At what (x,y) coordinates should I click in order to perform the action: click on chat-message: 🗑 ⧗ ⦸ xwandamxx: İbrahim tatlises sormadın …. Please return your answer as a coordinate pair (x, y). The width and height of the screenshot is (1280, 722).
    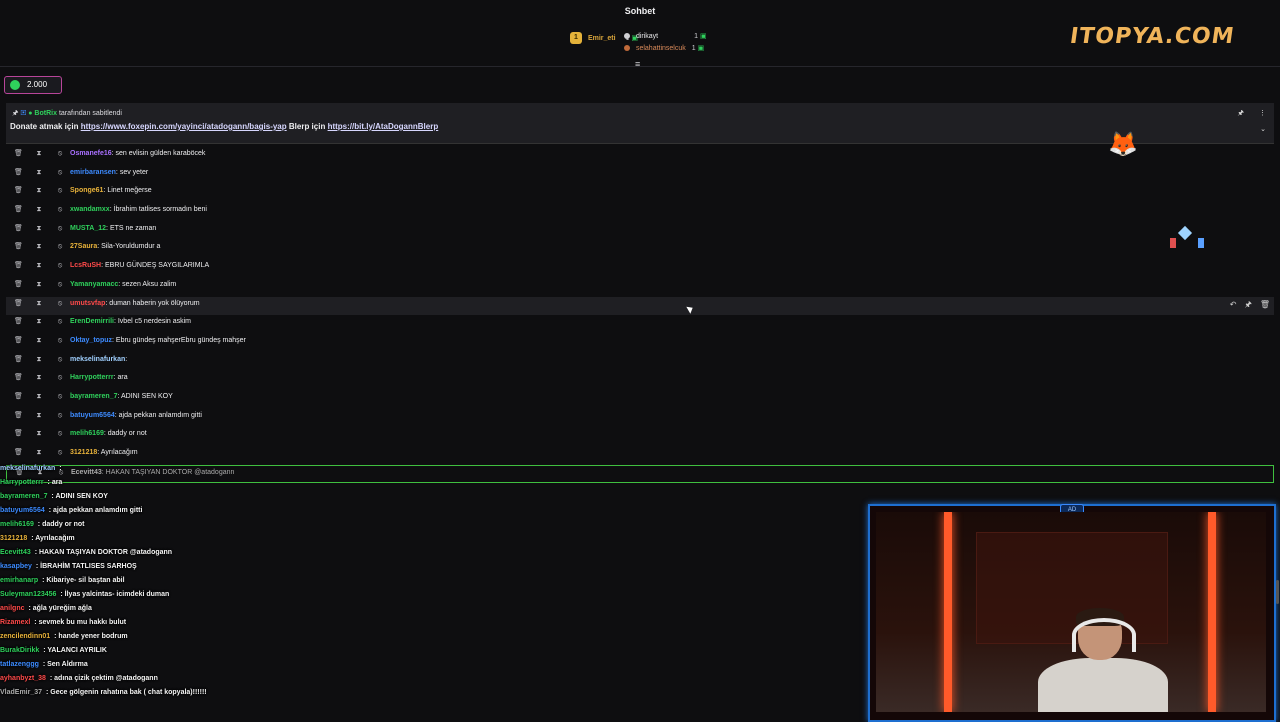
    Looking at the image, I should click on (640, 212).